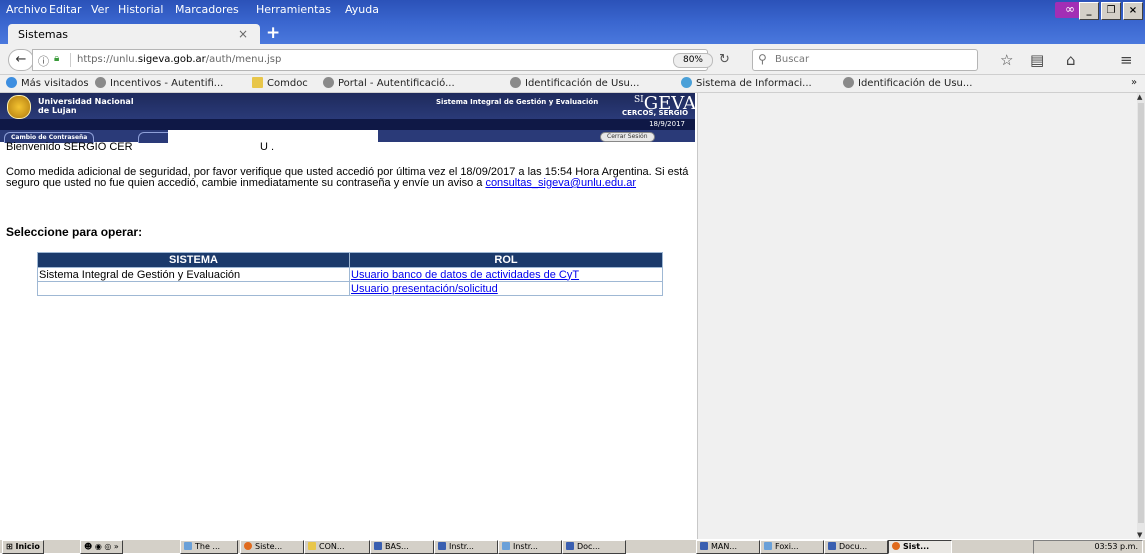  What do you see at coordinates (207, 9) in the screenshot?
I see `menu-marcadores: Marcadores` at bounding box center [207, 9].